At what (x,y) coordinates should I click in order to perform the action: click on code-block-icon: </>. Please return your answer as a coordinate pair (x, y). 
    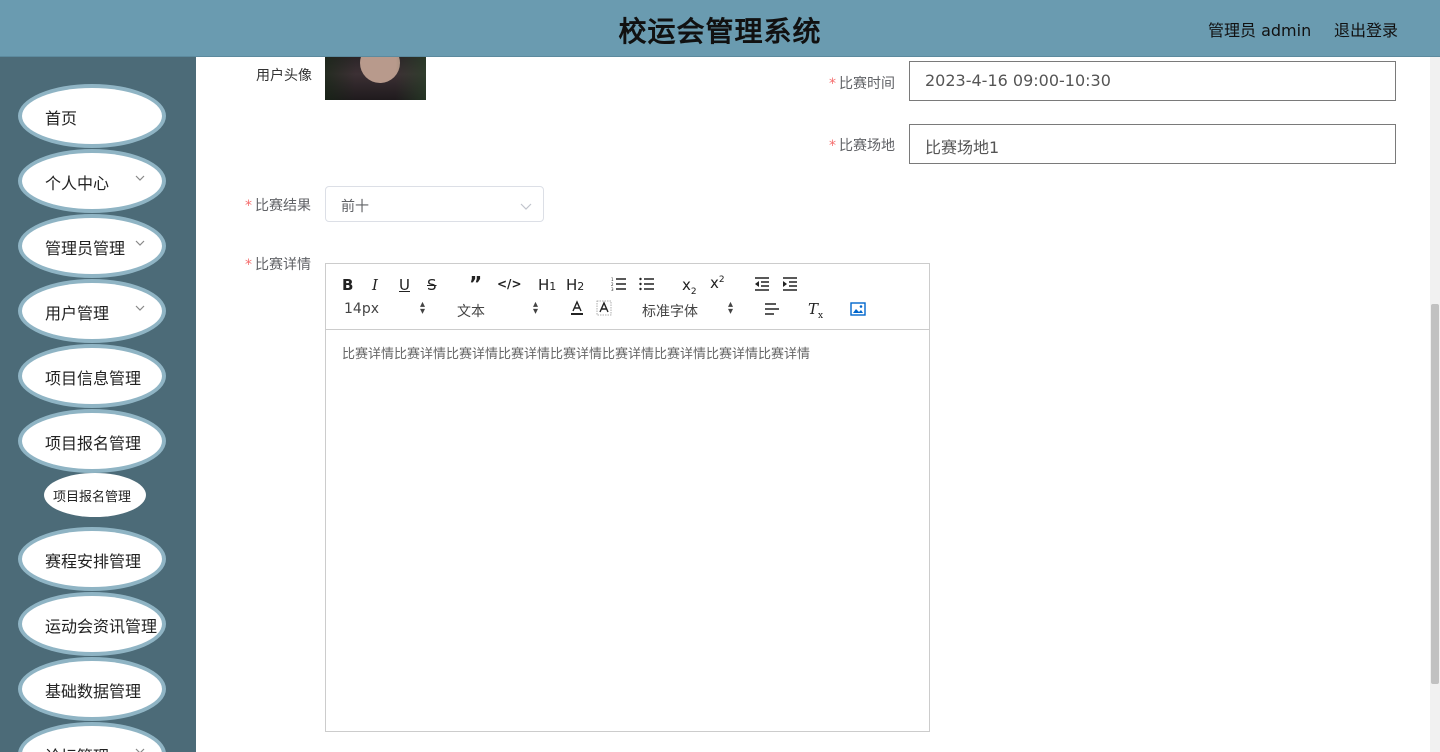
    Looking at the image, I should click on (509, 284).